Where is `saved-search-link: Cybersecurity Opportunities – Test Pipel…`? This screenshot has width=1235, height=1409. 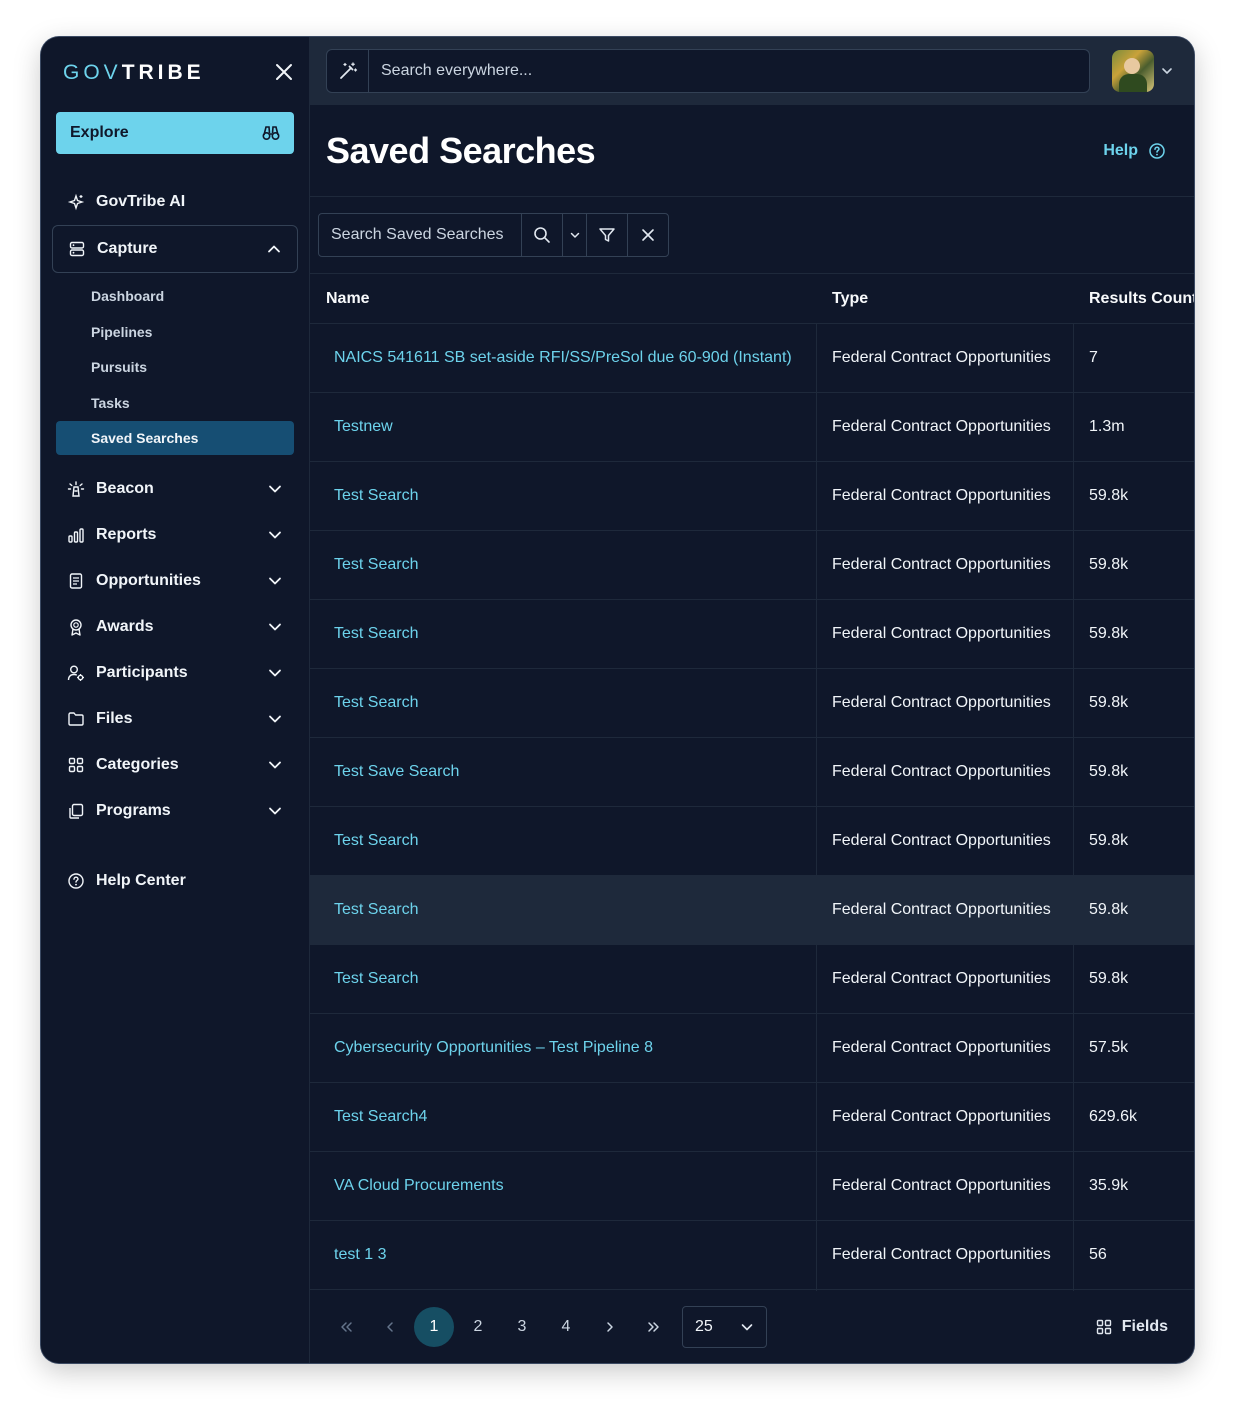 saved-search-link: Cybersecurity Opportunities – Test Pipel… is located at coordinates (493, 1048).